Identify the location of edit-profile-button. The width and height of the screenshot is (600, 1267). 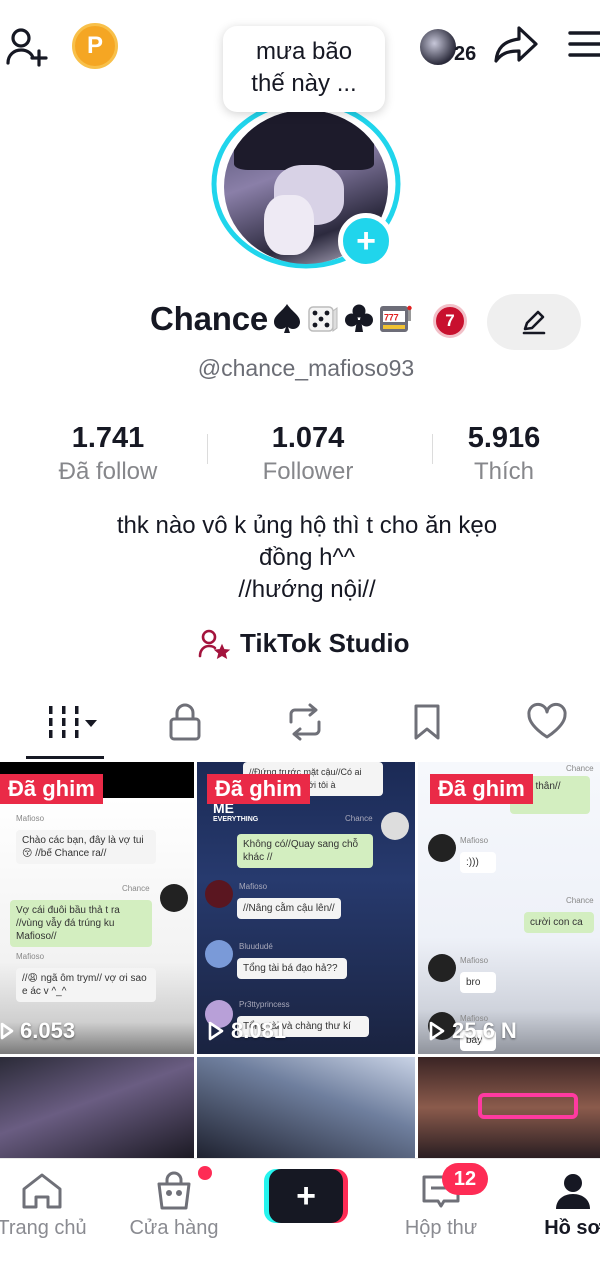
(534, 322).